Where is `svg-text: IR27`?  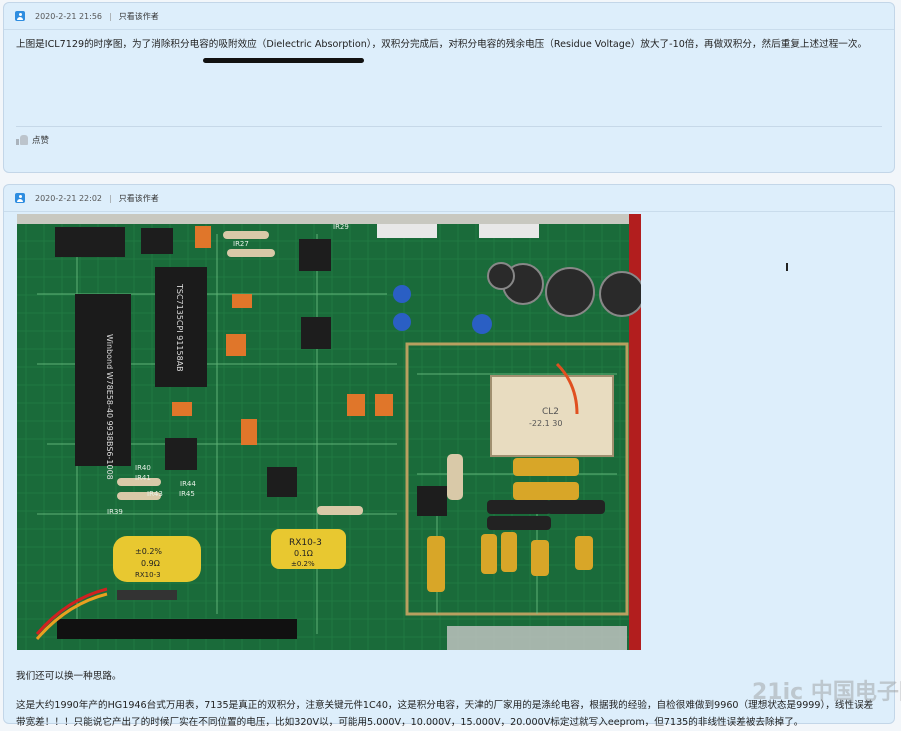
svg-text: IR27 is located at coordinates (241, 244).